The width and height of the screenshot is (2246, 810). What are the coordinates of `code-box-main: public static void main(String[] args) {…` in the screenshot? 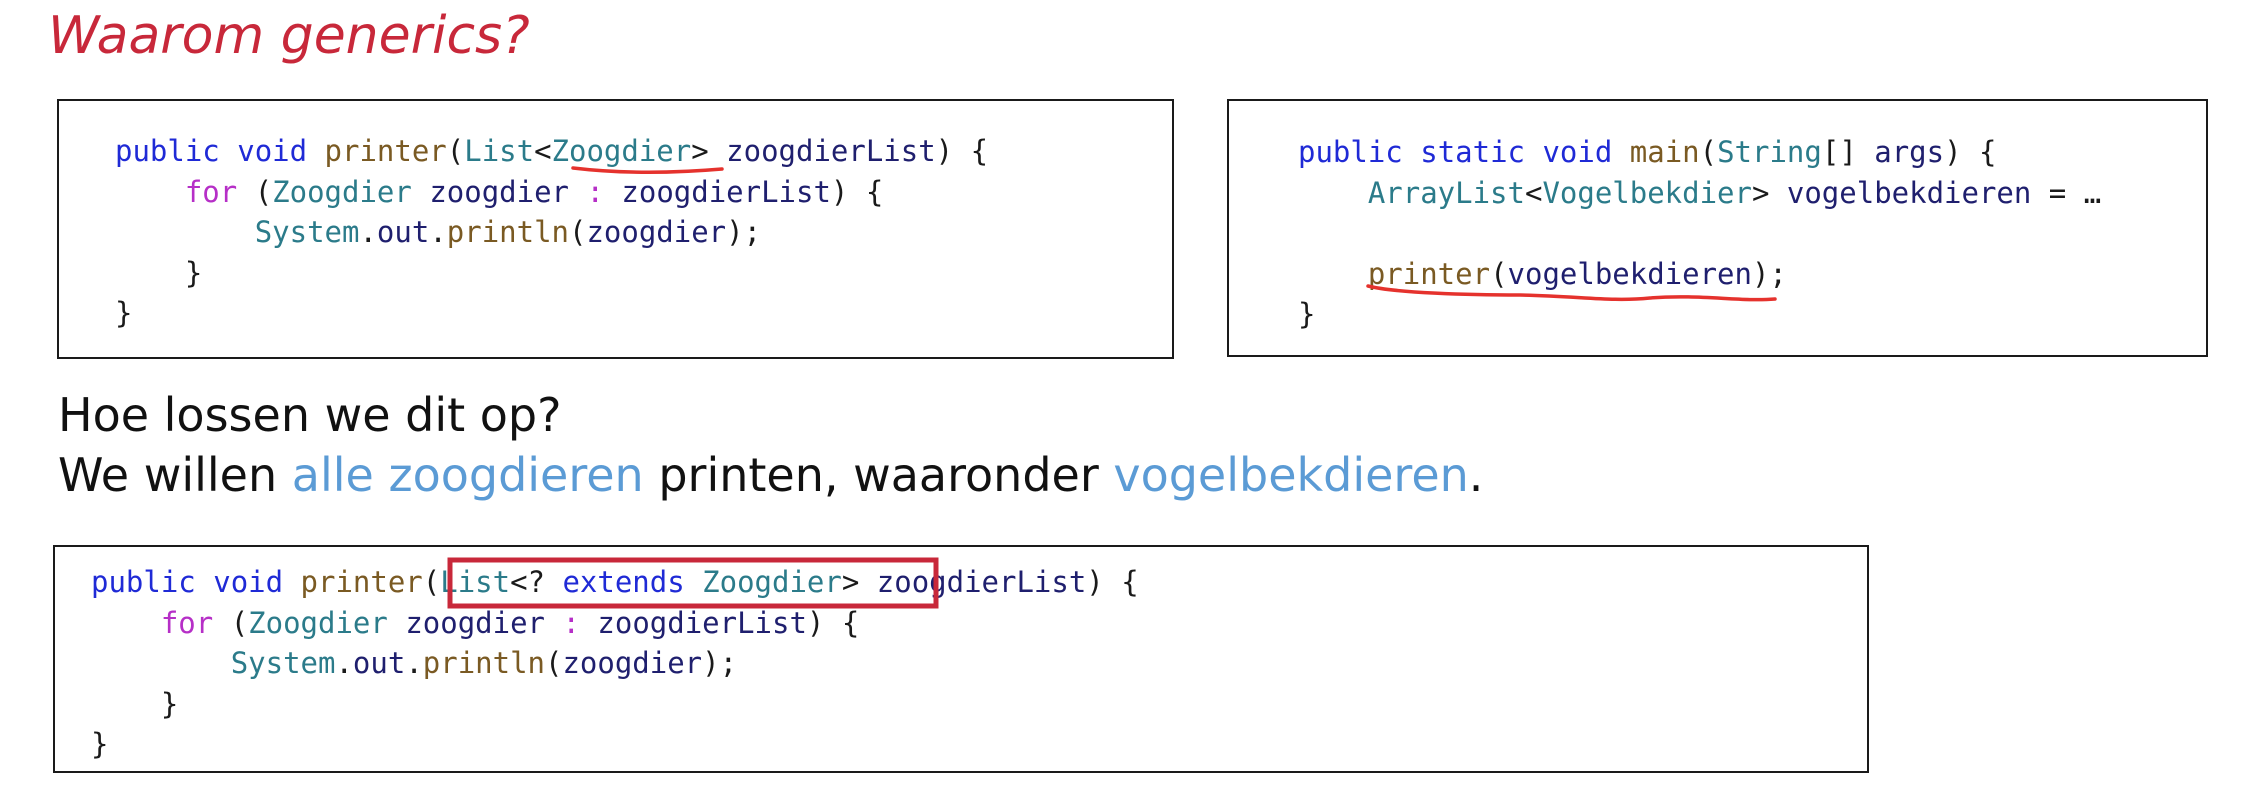 It's located at (1717, 228).